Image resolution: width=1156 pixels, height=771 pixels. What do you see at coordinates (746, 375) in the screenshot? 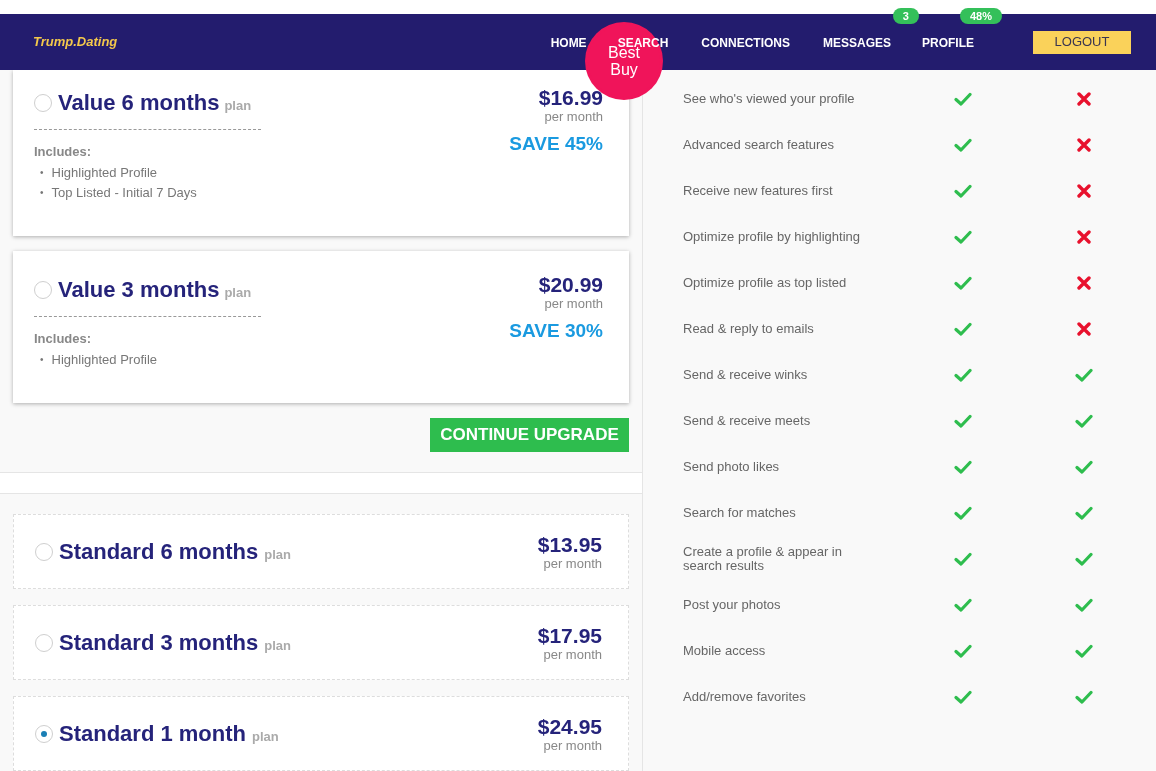
I see `feature-label: Send & receive winks` at bounding box center [746, 375].